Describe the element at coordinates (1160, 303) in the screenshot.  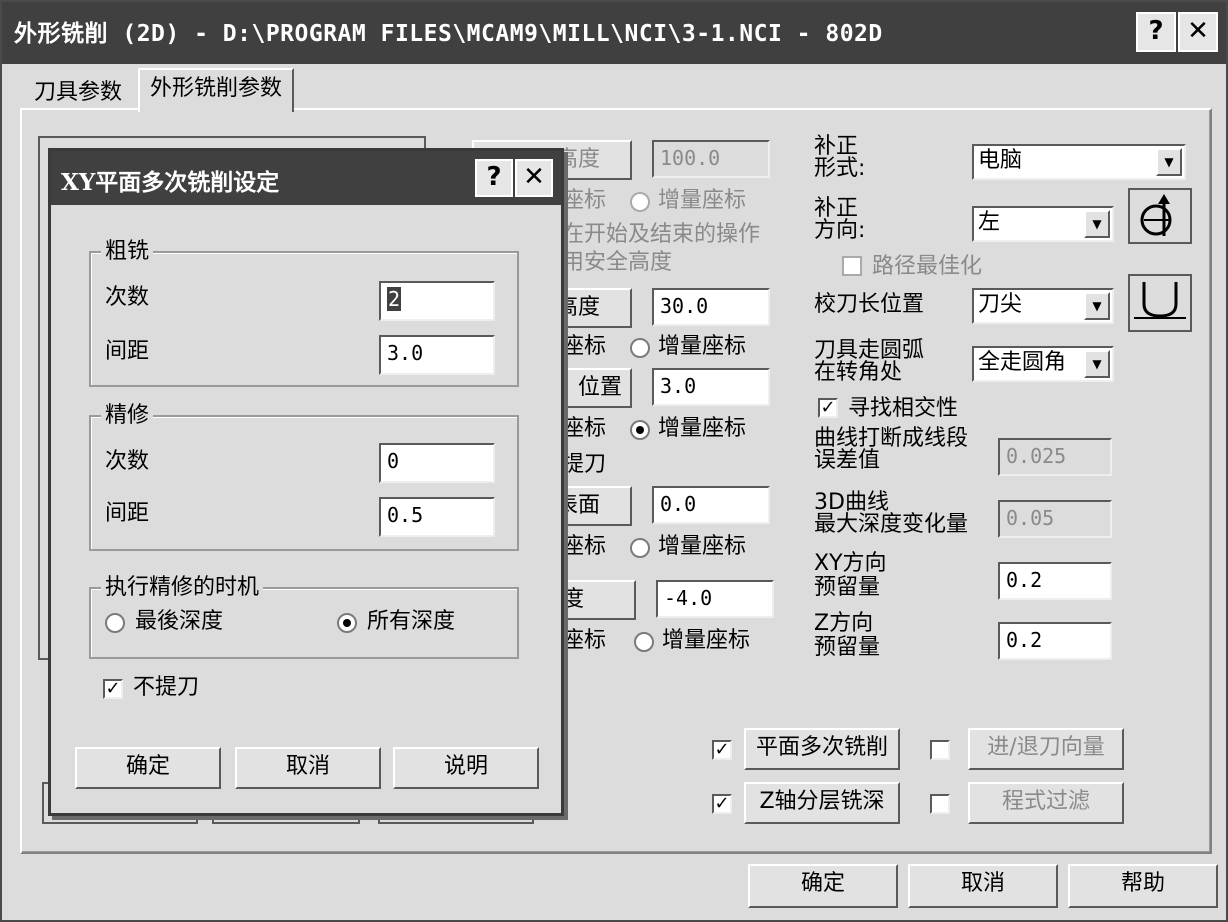
I see `tool-tip-icon` at that location.